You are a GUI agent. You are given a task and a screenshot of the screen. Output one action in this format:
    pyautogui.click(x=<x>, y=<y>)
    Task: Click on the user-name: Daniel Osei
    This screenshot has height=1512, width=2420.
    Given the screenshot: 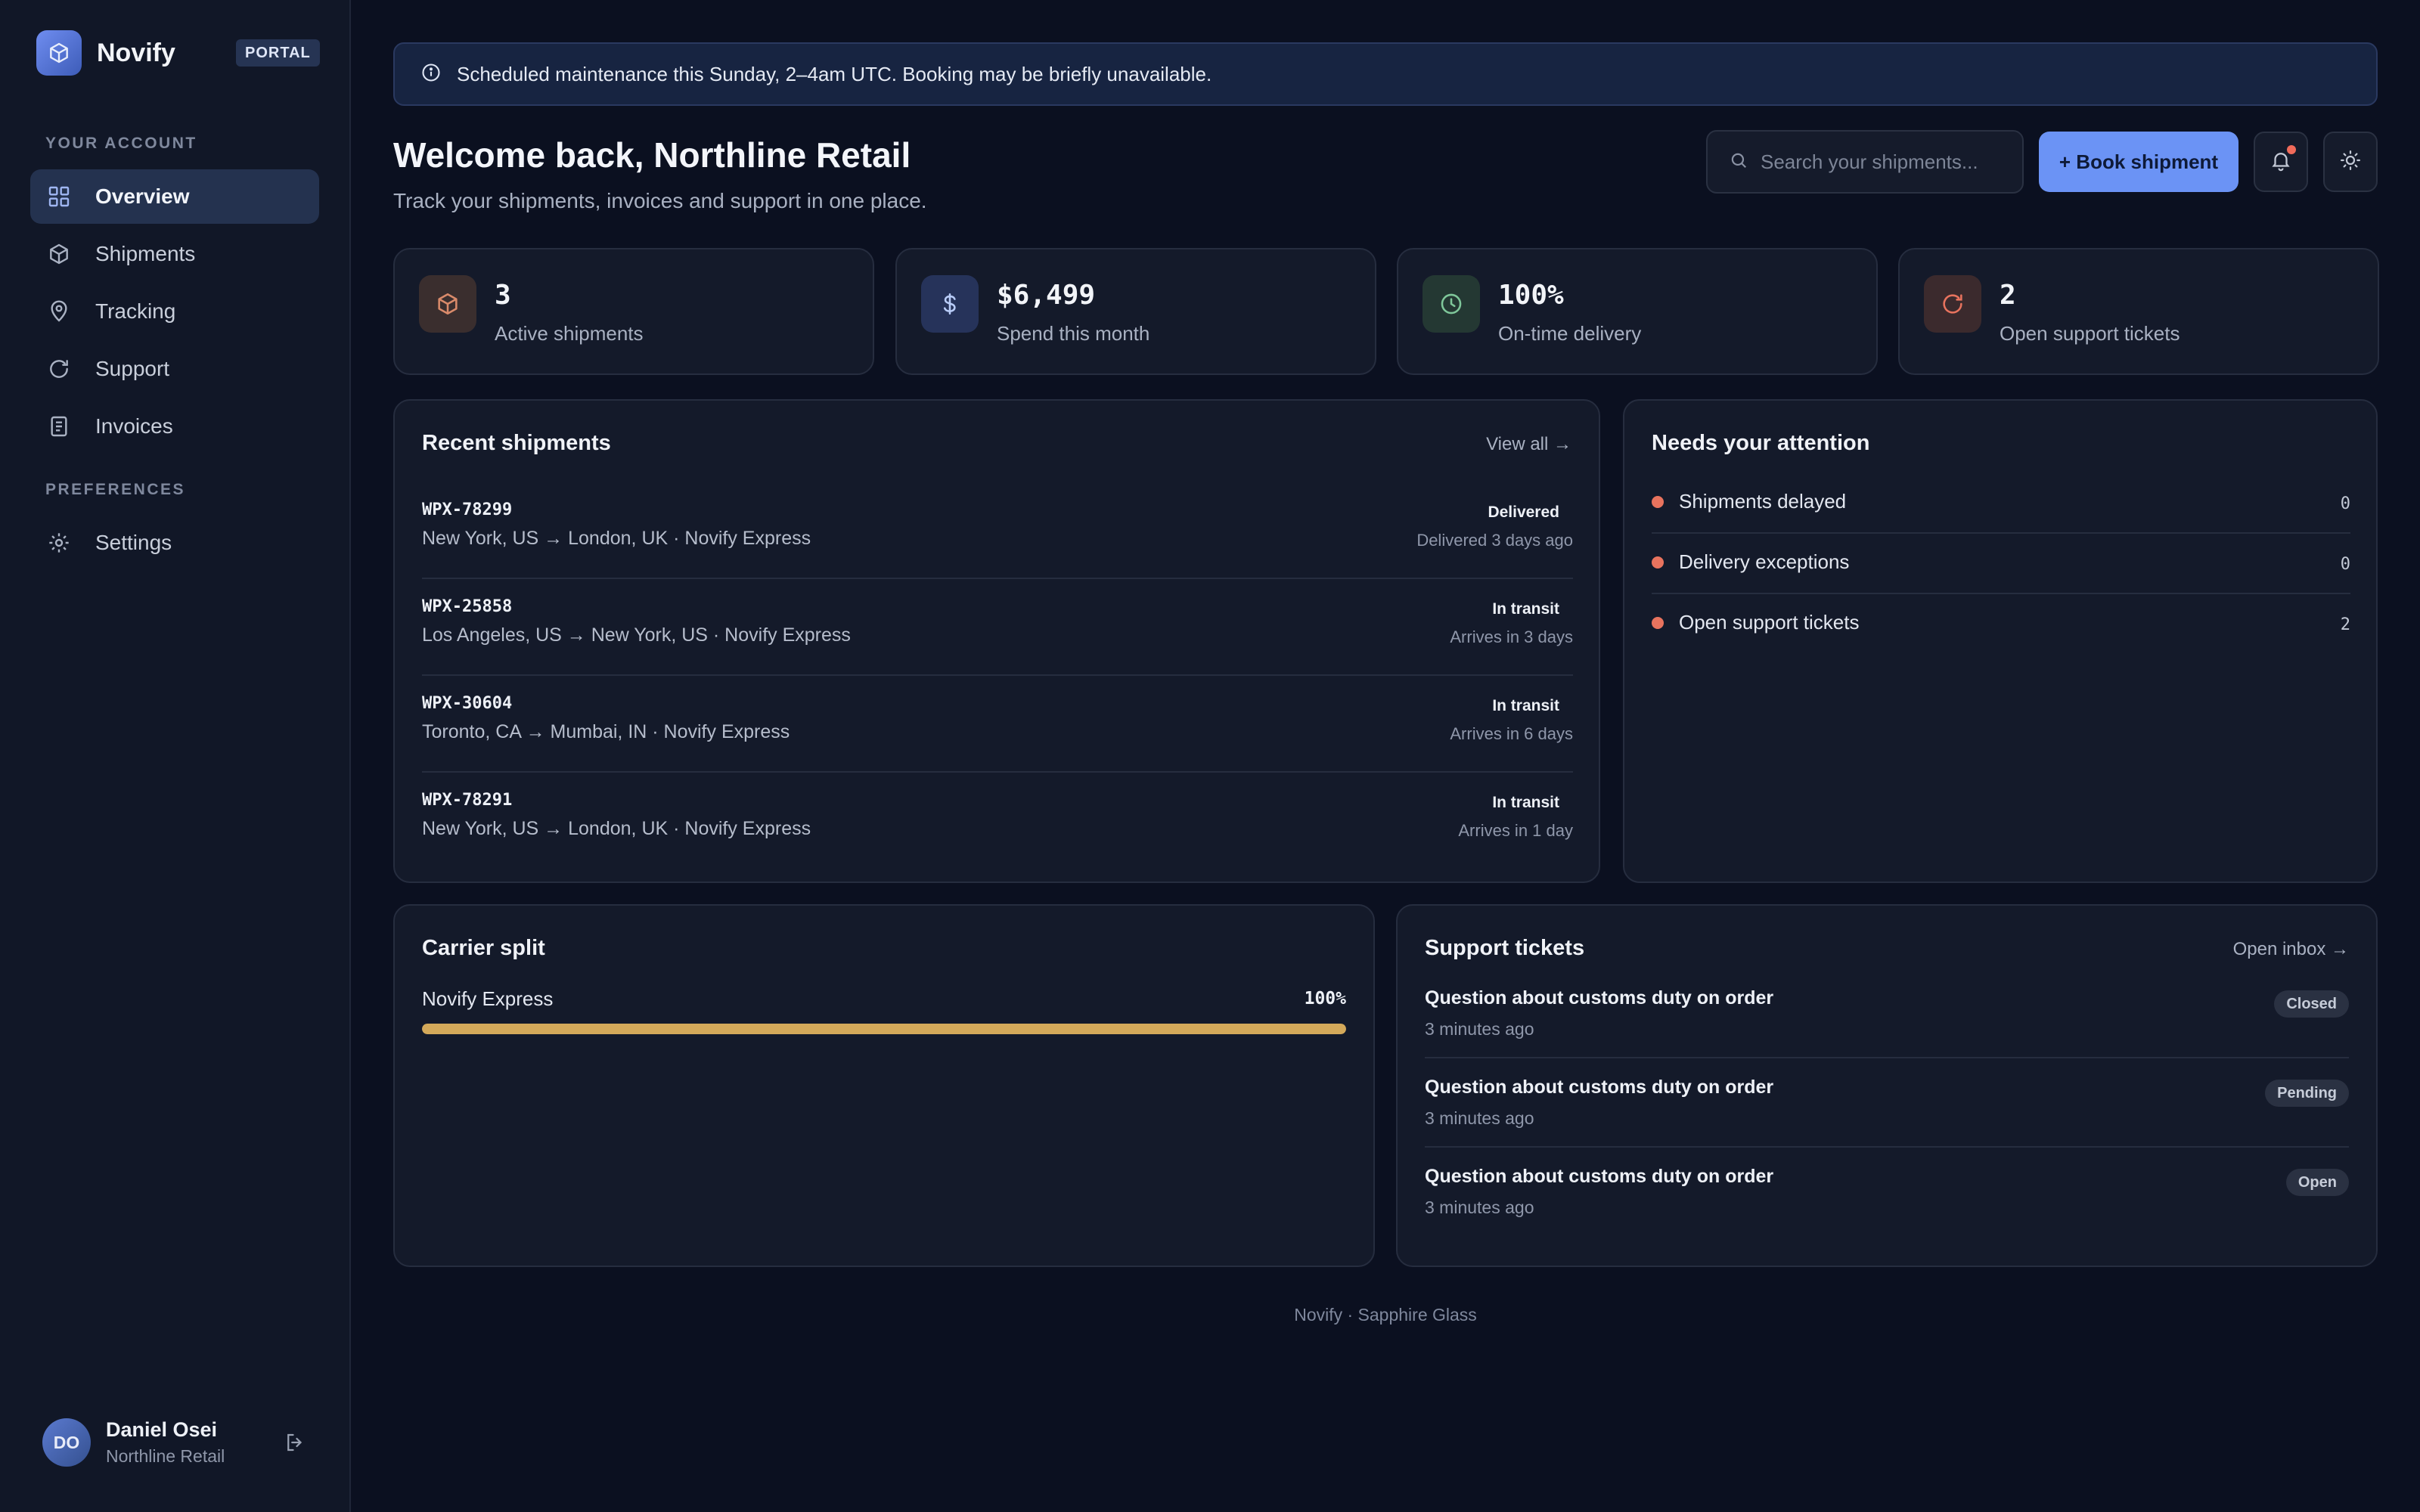 What is the action you would take?
    pyautogui.click(x=162, y=1429)
    